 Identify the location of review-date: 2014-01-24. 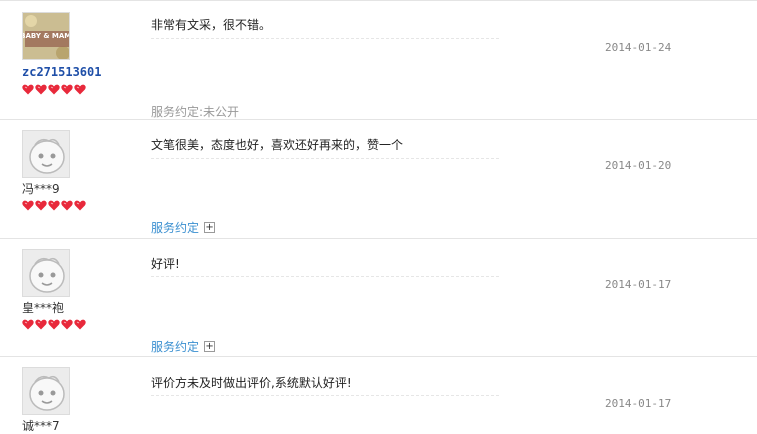
(638, 47).